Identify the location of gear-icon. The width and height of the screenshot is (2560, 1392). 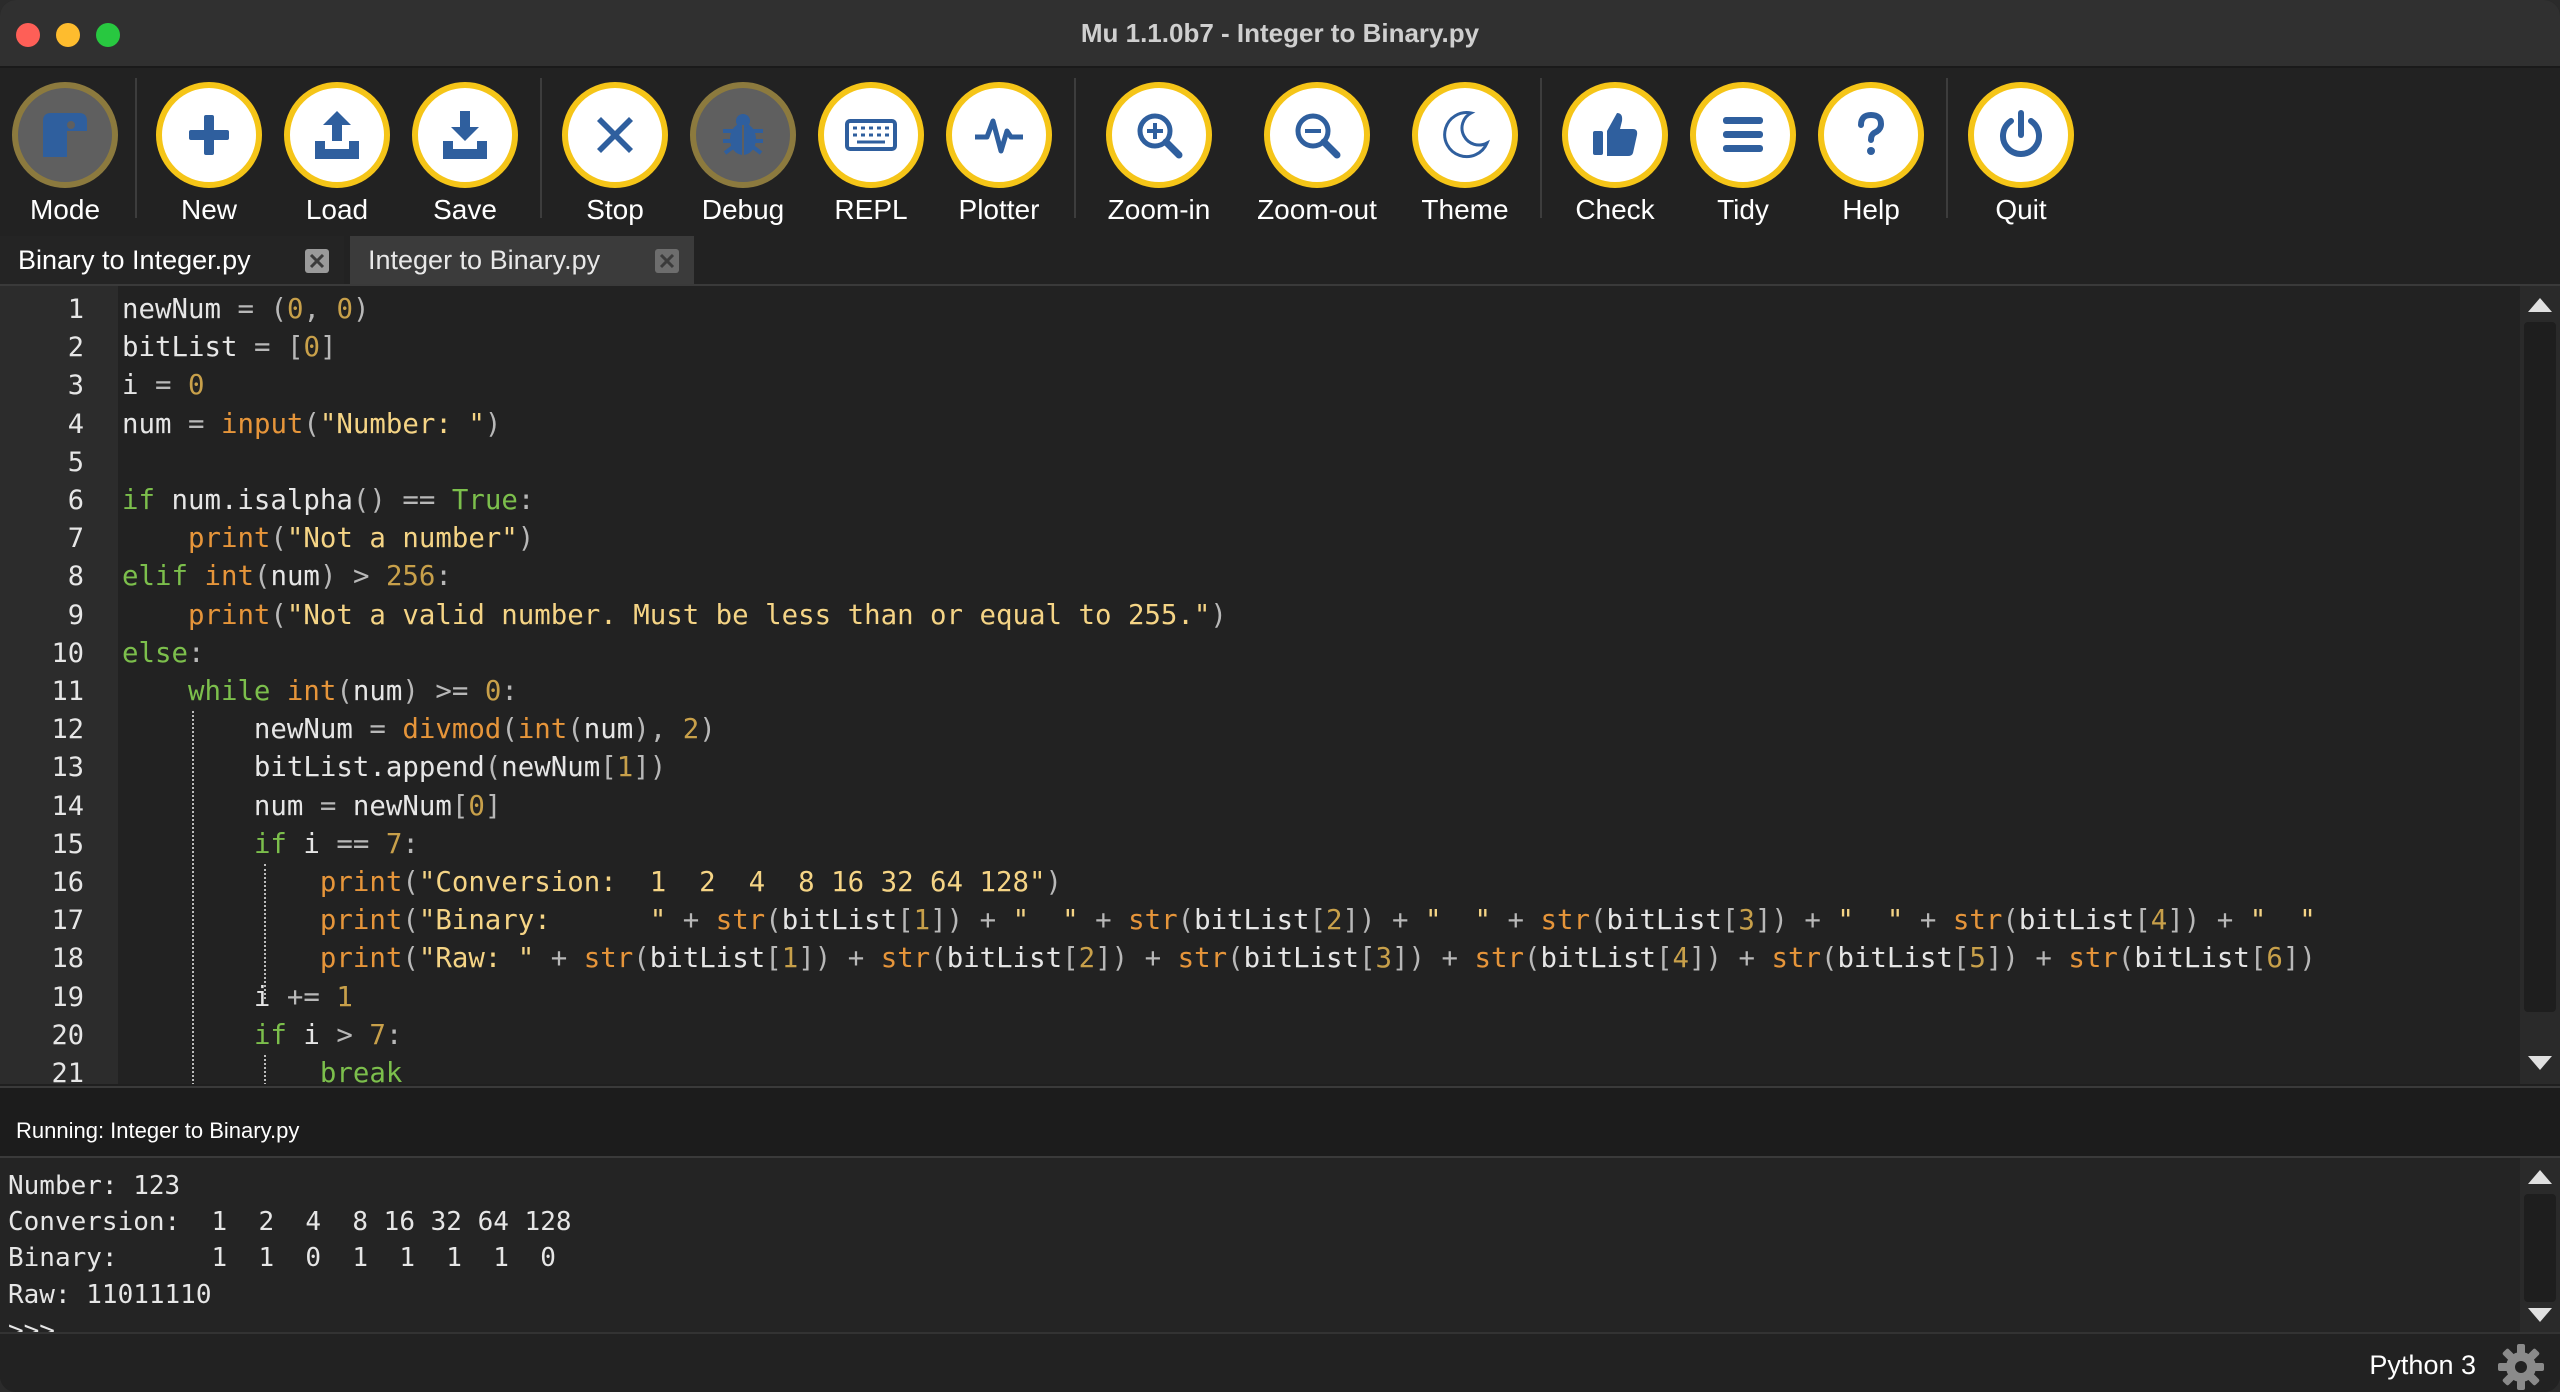
(2521, 1367).